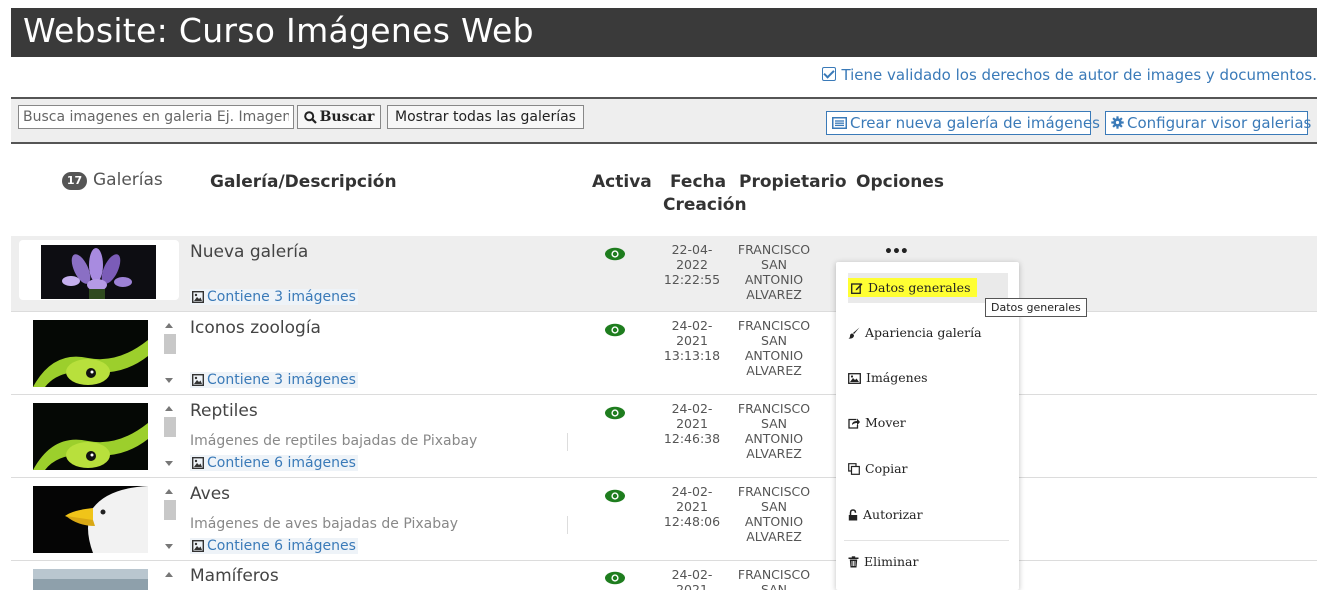  Describe the element at coordinates (664, 32) in the screenshot. I see `app-title-bar: Website: Curso Imágenes Web` at that location.